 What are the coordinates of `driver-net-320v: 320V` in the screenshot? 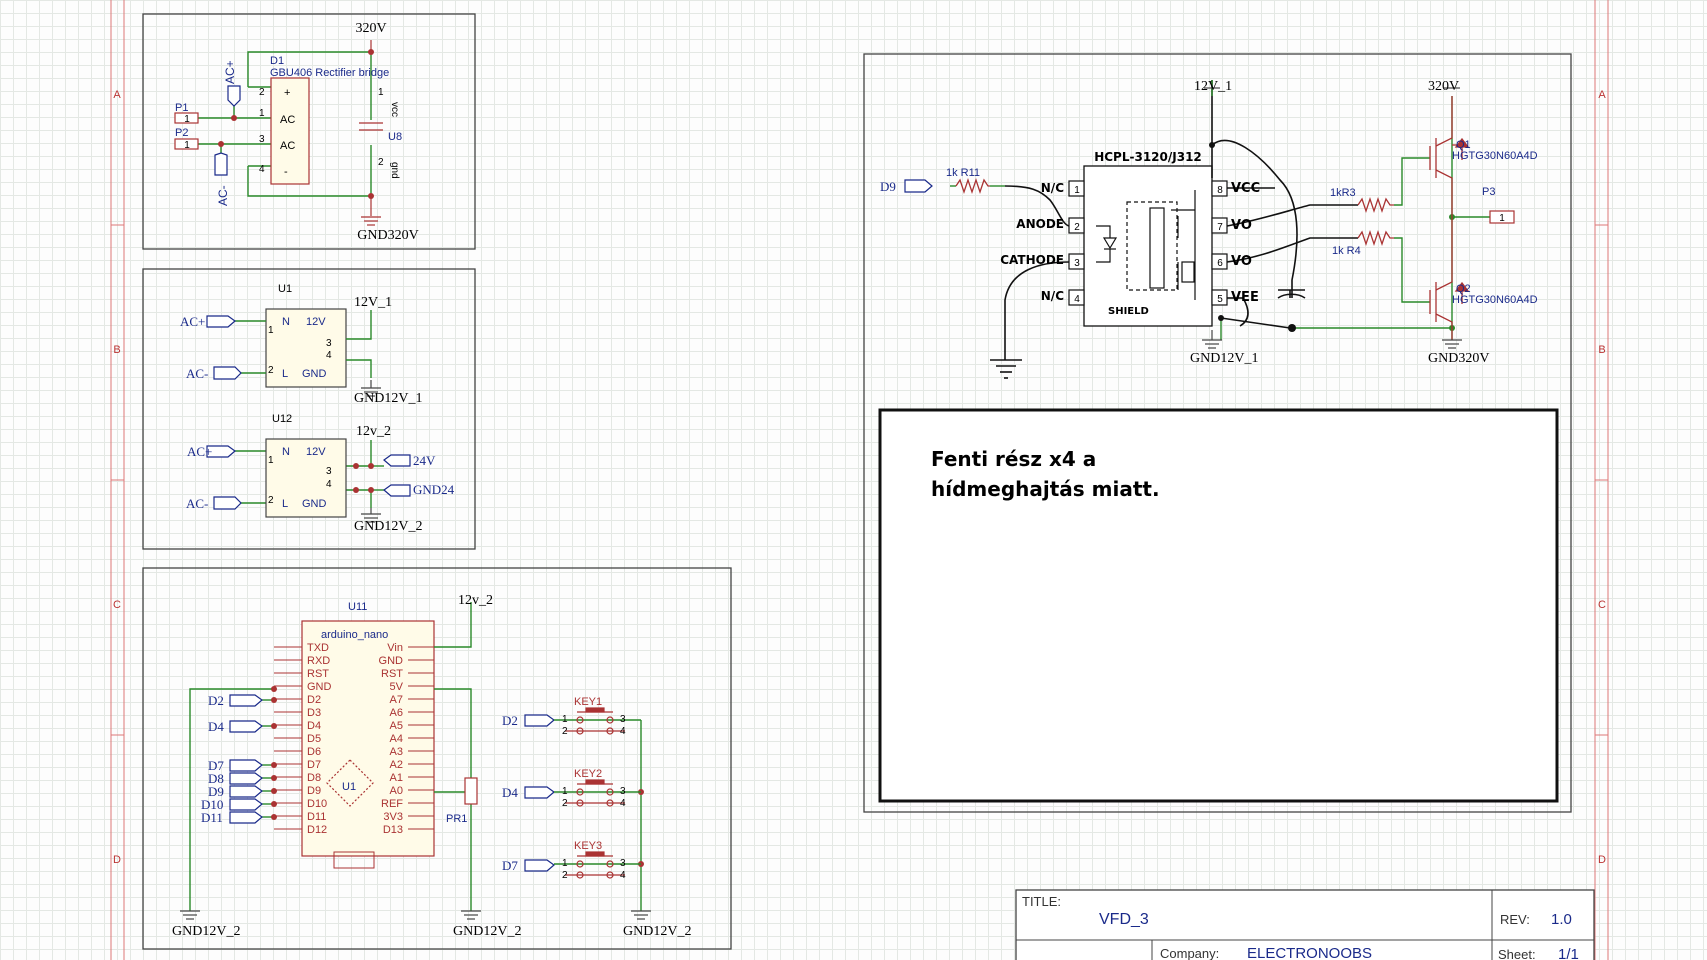 It's located at (1443, 86).